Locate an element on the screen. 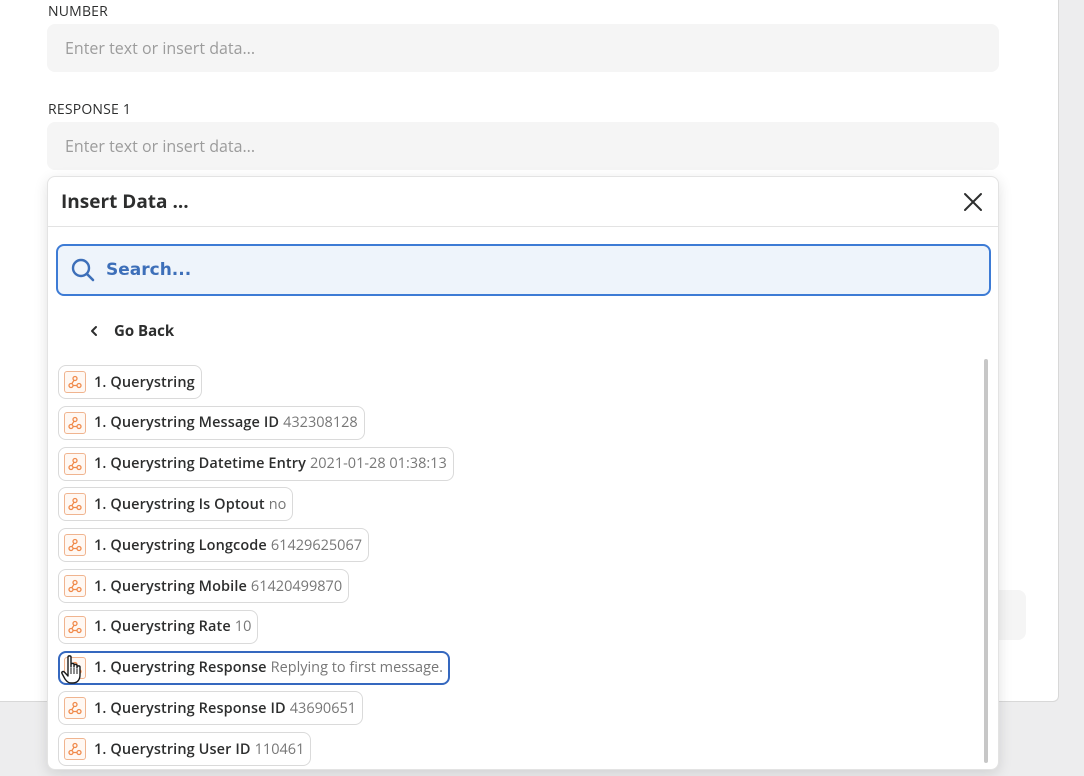 This screenshot has width=1084, height=776. data-item: 1. Querystring Mobile 61420499870 is located at coordinates (204, 586).